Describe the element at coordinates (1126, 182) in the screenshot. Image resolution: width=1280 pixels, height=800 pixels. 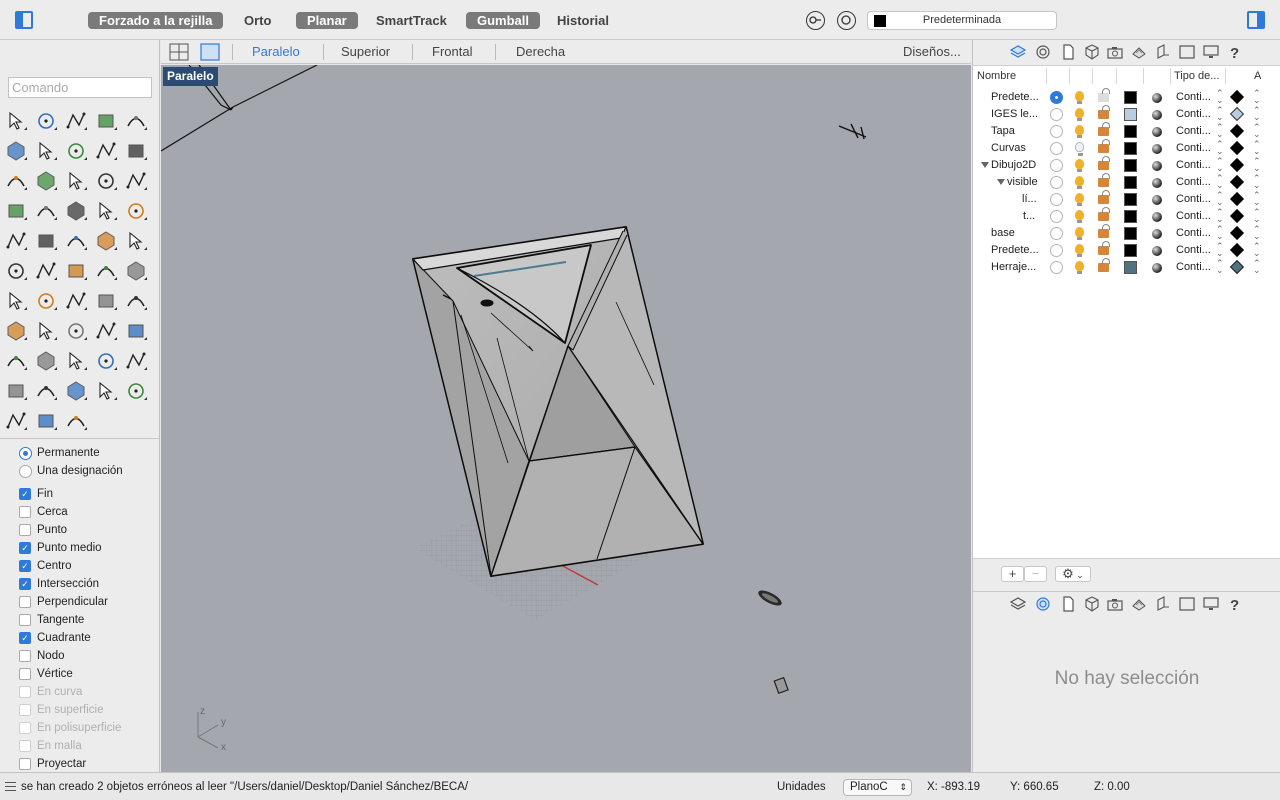
I see `layer-row: visible Conti... ⌃ ⌄ ⌃ ⌄` at that location.